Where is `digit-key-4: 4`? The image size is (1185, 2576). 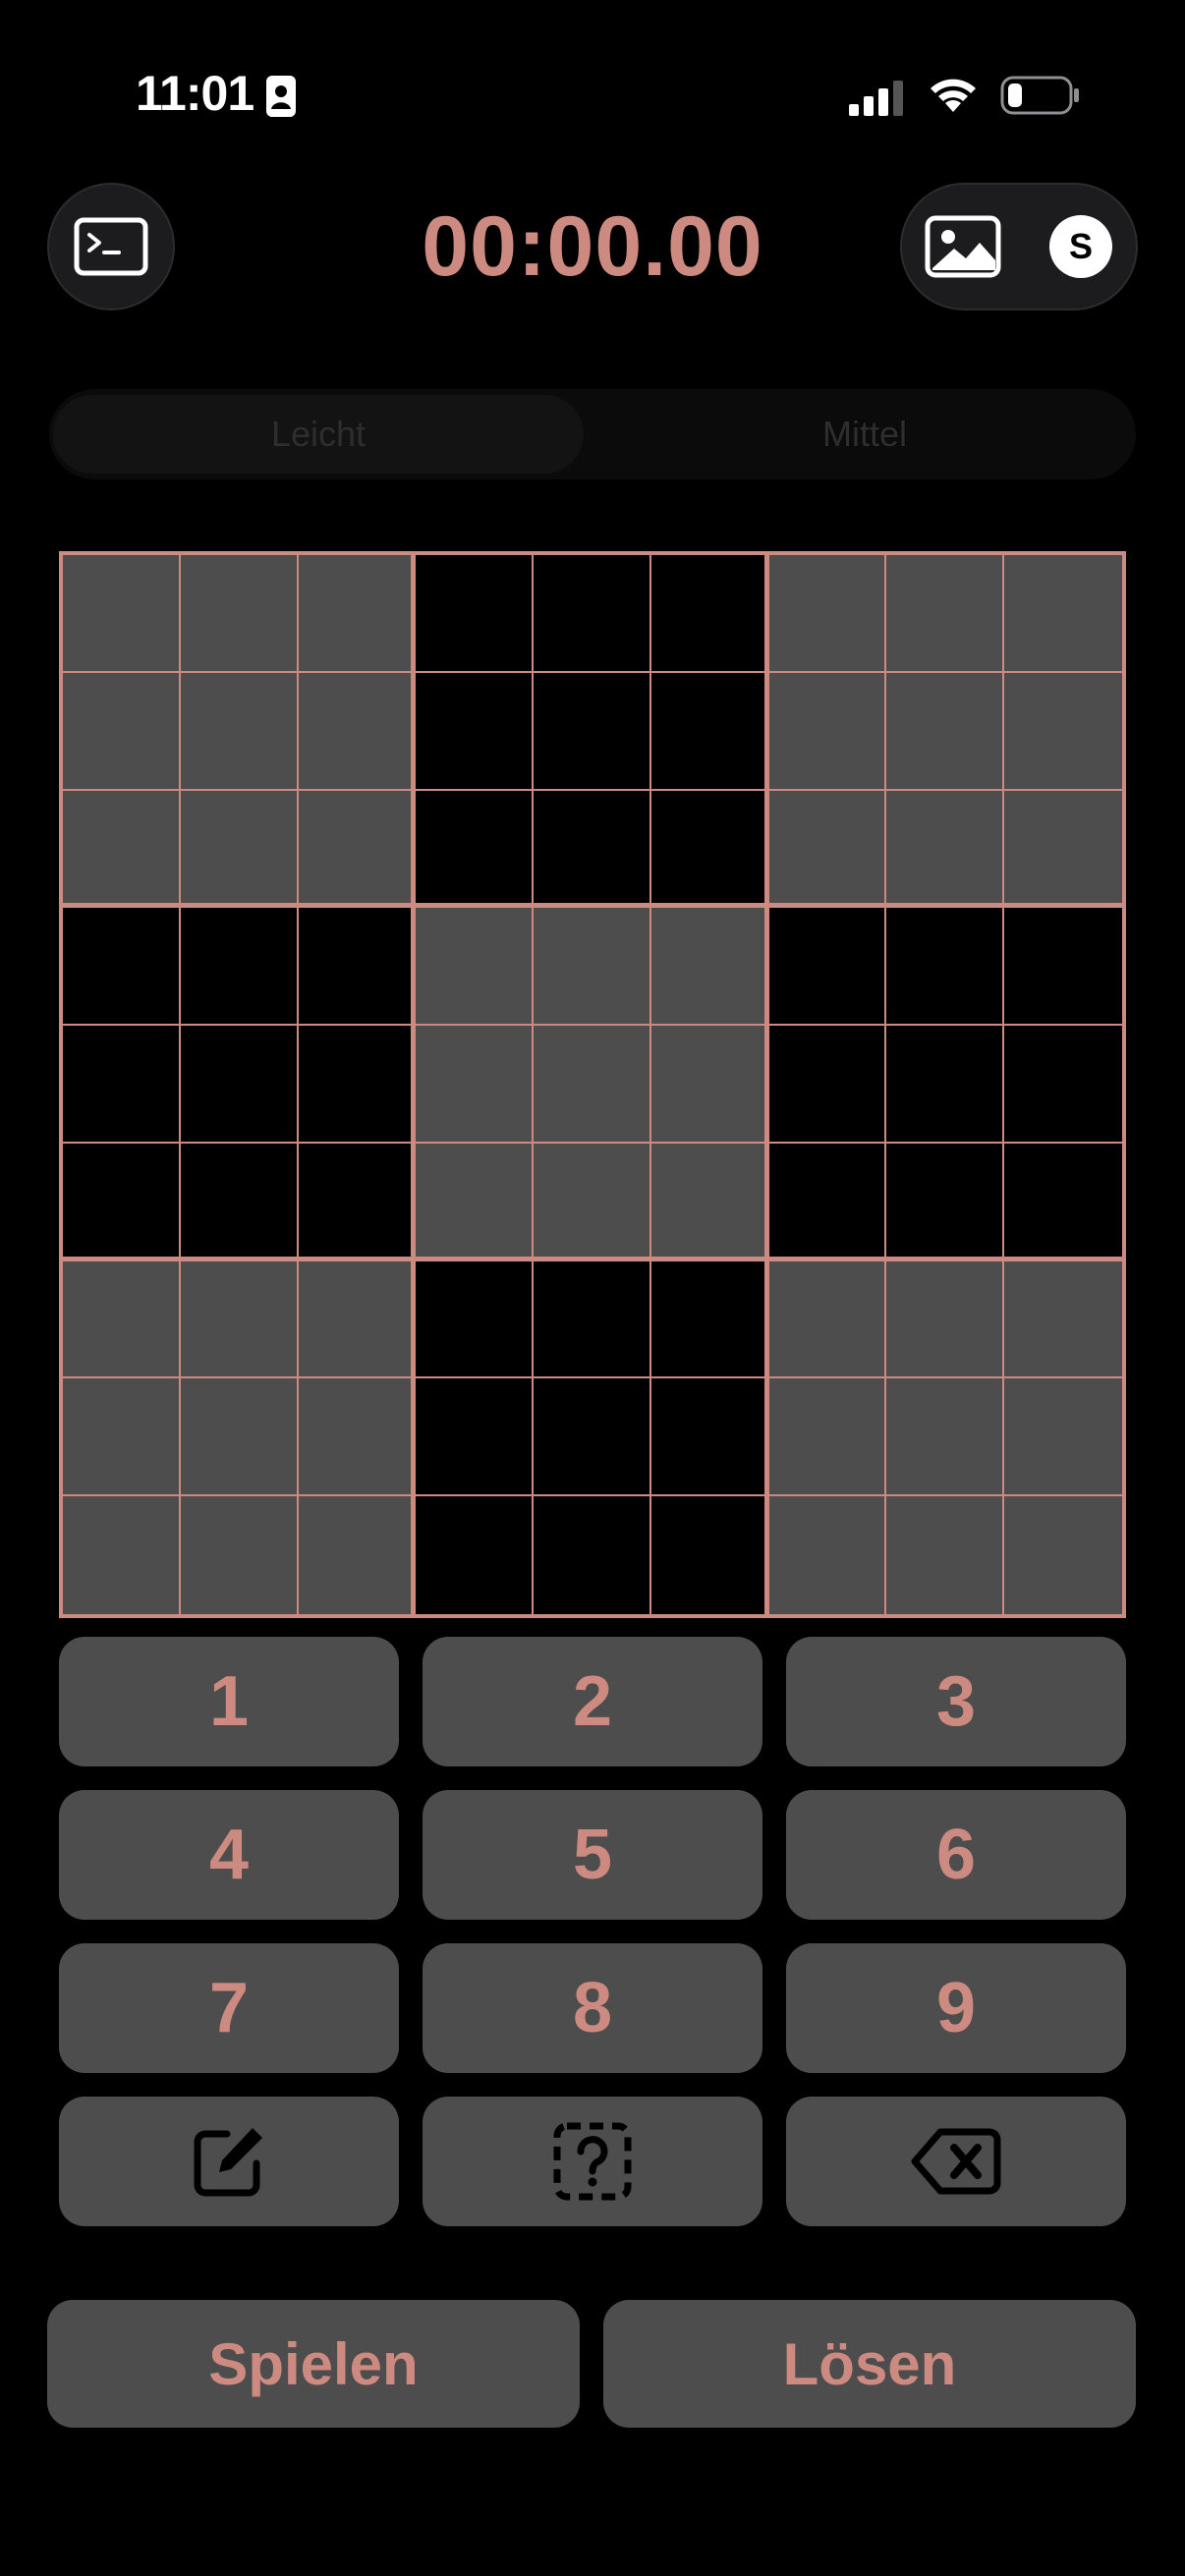 digit-key-4: 4 is located at coordinates (229, 1855).